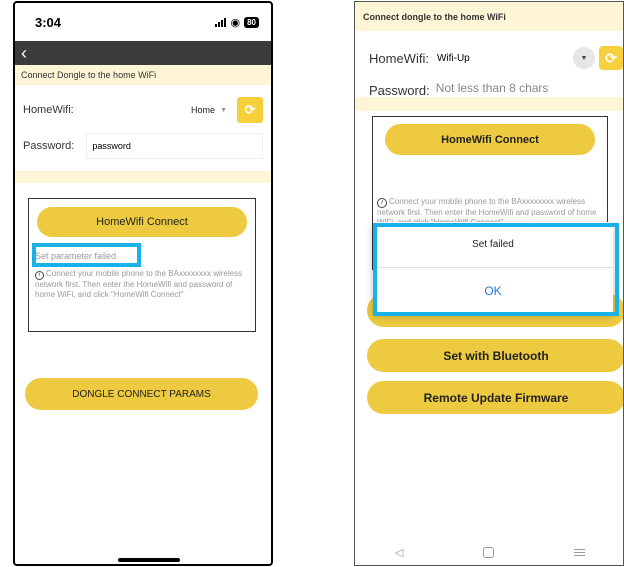  I want to click on password-row: Password: password, so click(143, 146).